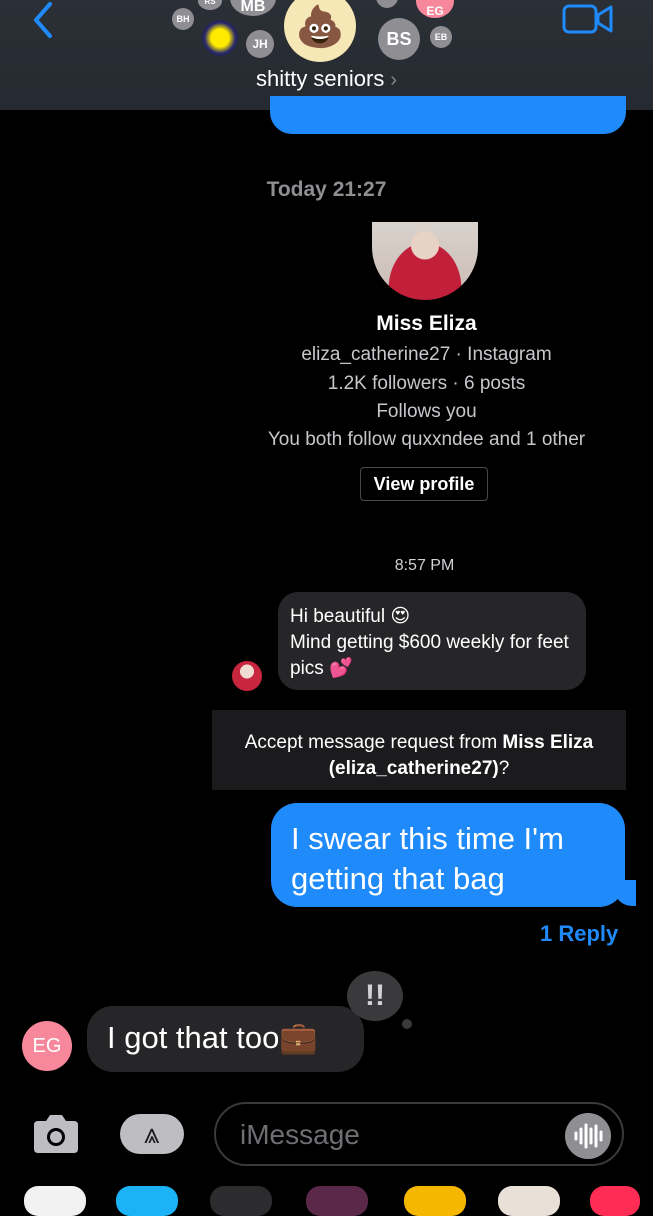 Image resolution: width=653 pixels, height=1216 pixels. I want to click on outgoing-message-bubble: I swear this time I'm getting that bag, so click(448, 855).